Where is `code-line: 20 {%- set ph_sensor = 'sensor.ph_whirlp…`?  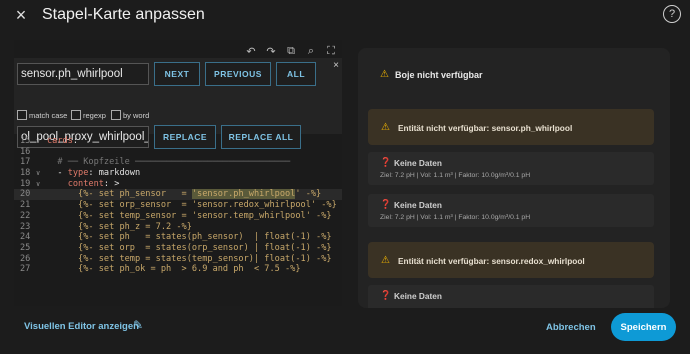
code-line: 20 {%- set ph_sensor = 'sensor.ph_whirlp… is located at coordinates (178, 195).